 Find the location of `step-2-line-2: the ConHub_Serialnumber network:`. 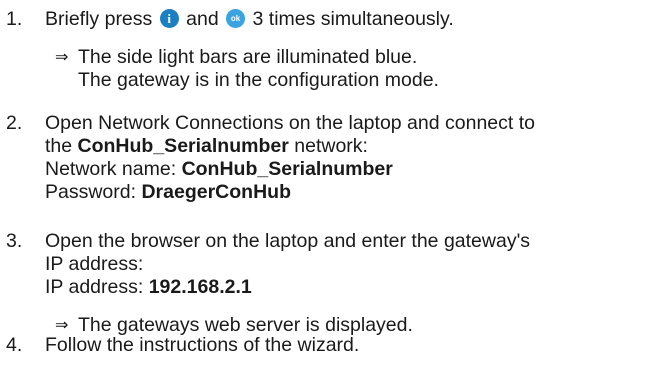

step-2-line-2: the ConHub_Serialnumber network: is located at coordinates (206, 146).